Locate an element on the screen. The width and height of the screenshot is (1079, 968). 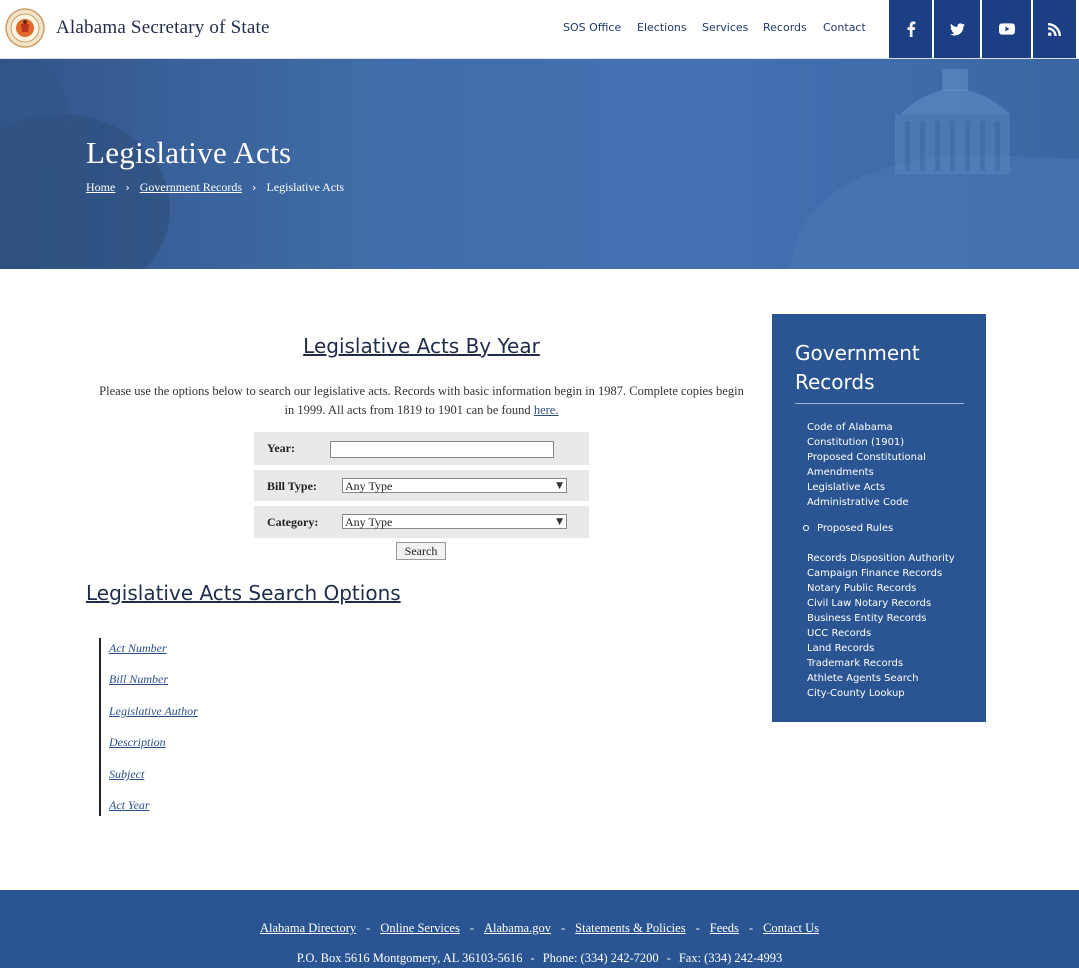
category-row: Category: Any Type ▼ is located at coordinates (421, 522).